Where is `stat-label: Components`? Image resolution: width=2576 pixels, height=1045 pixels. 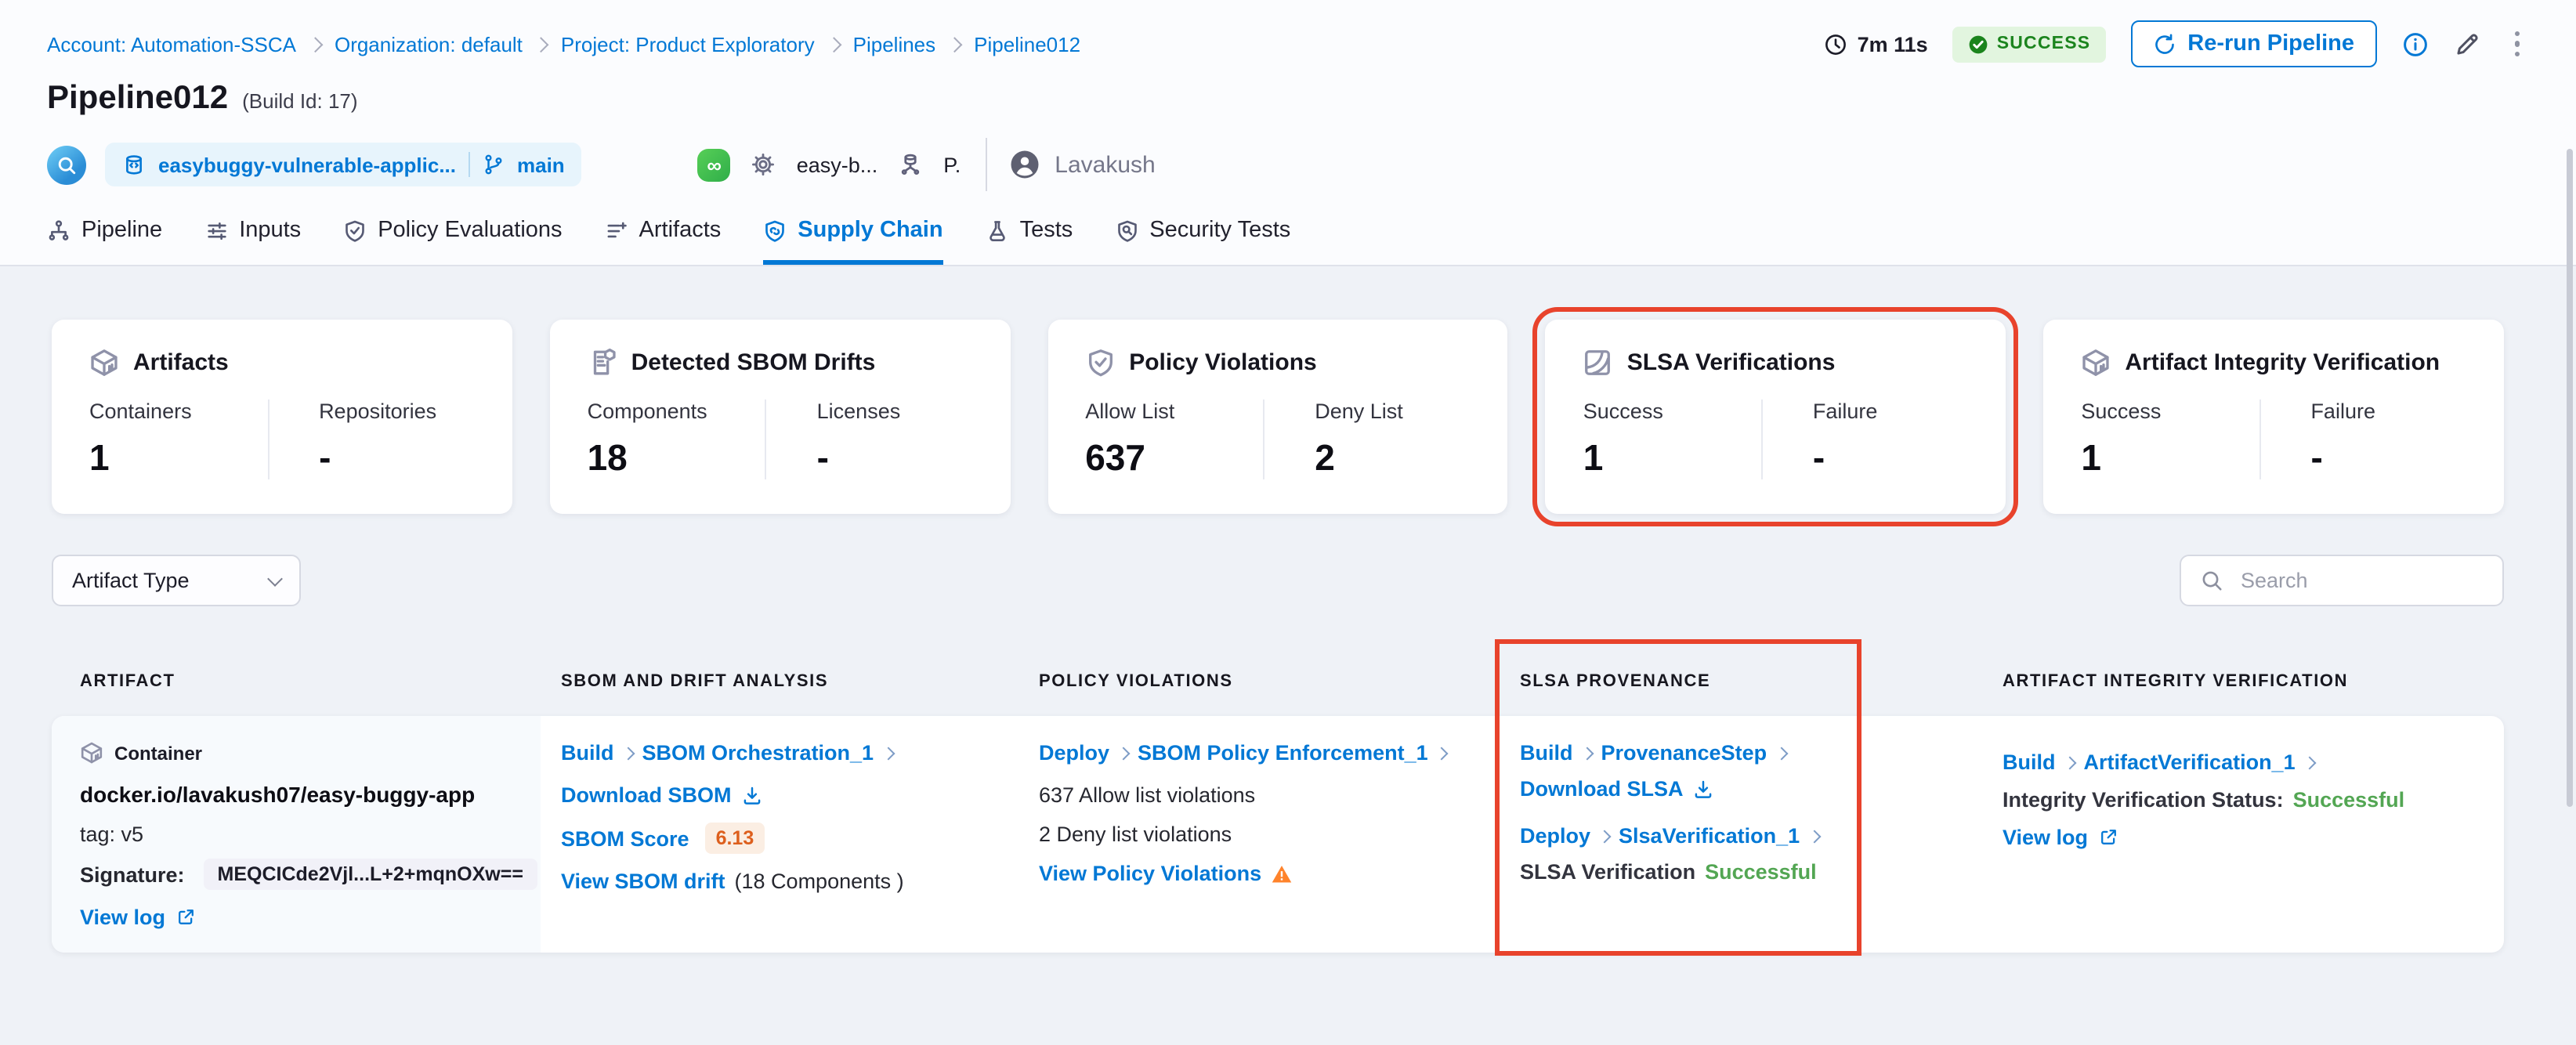
stat-label: Components is located at coordinates (647, 411).